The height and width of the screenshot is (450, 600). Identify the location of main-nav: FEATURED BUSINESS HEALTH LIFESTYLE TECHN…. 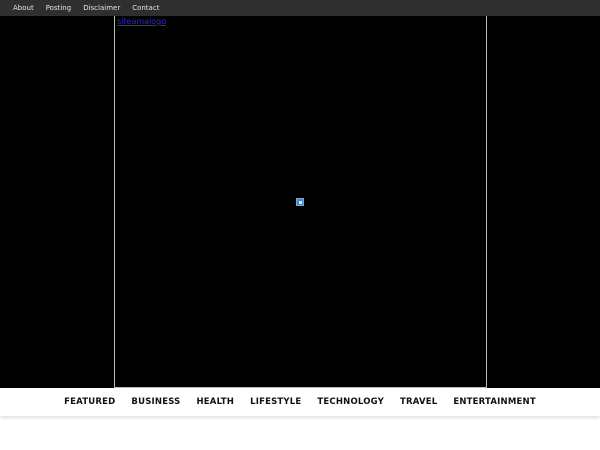
(300, 402).